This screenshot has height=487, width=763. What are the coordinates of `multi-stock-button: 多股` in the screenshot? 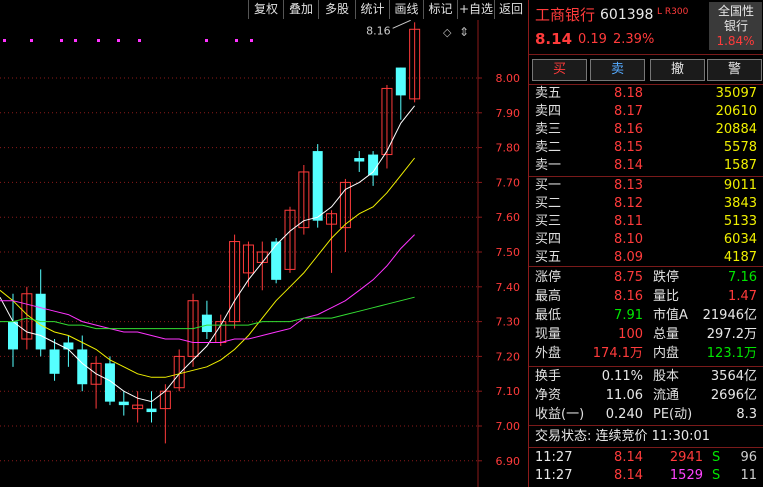 It's located at (336, 9).